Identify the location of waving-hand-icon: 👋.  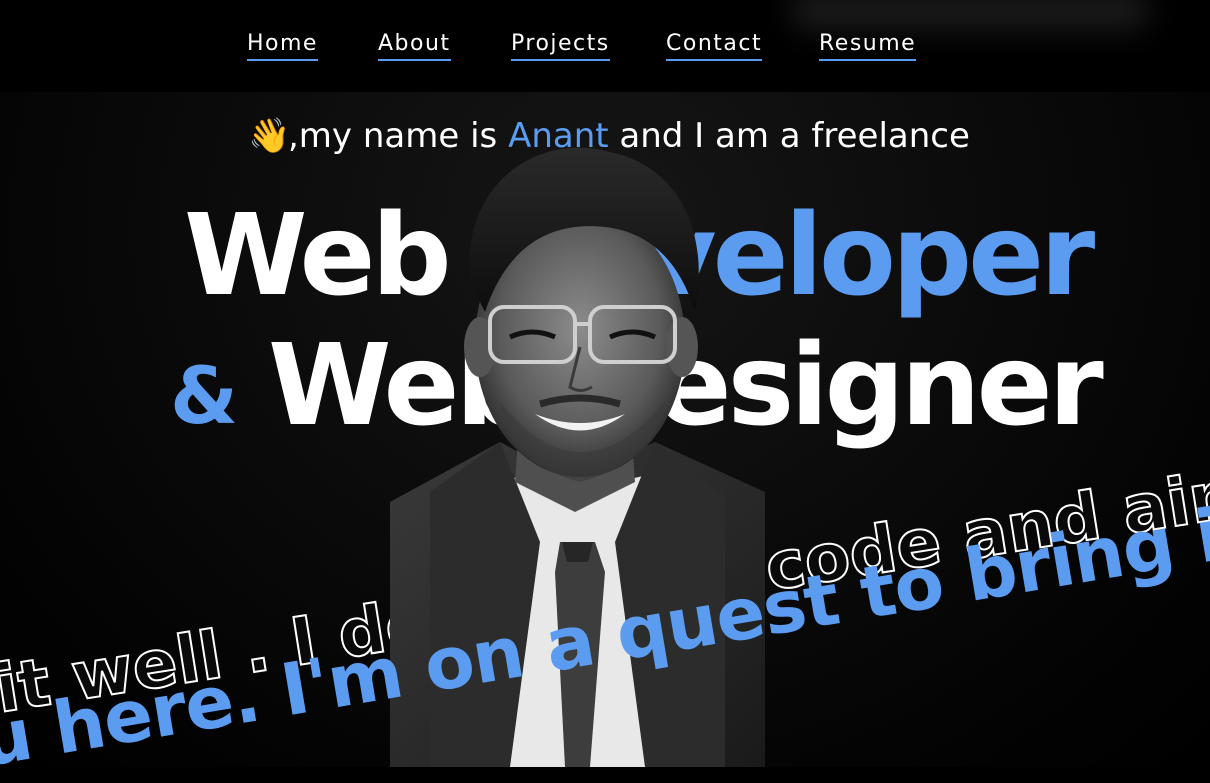
(269, 136).